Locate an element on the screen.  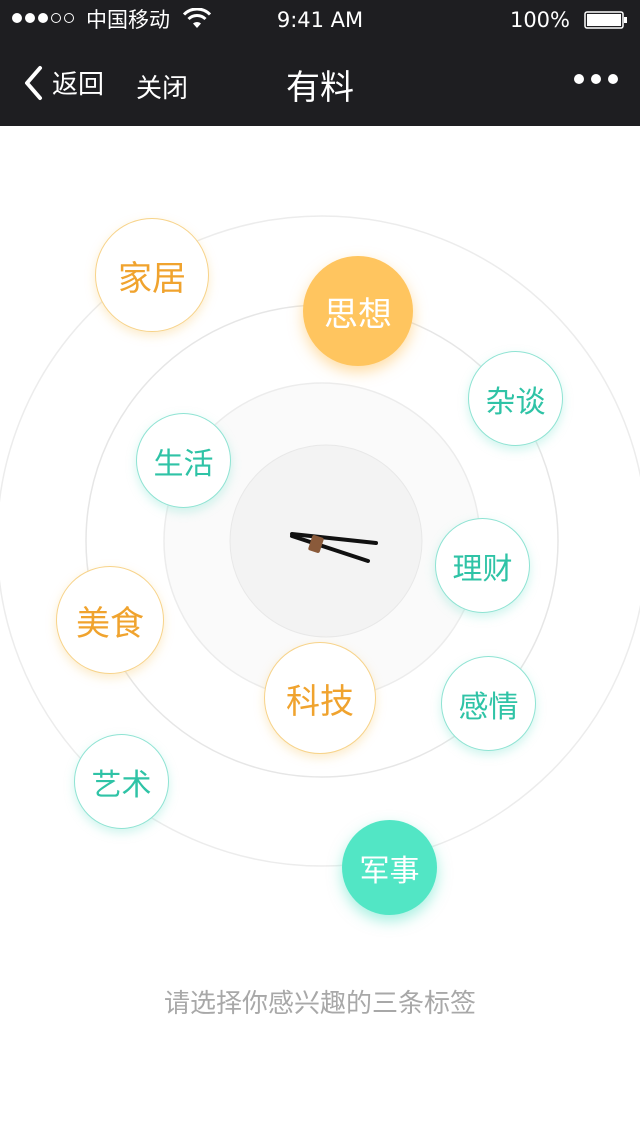
tag-junshi: 军事 is located at coordinates (389, 867).